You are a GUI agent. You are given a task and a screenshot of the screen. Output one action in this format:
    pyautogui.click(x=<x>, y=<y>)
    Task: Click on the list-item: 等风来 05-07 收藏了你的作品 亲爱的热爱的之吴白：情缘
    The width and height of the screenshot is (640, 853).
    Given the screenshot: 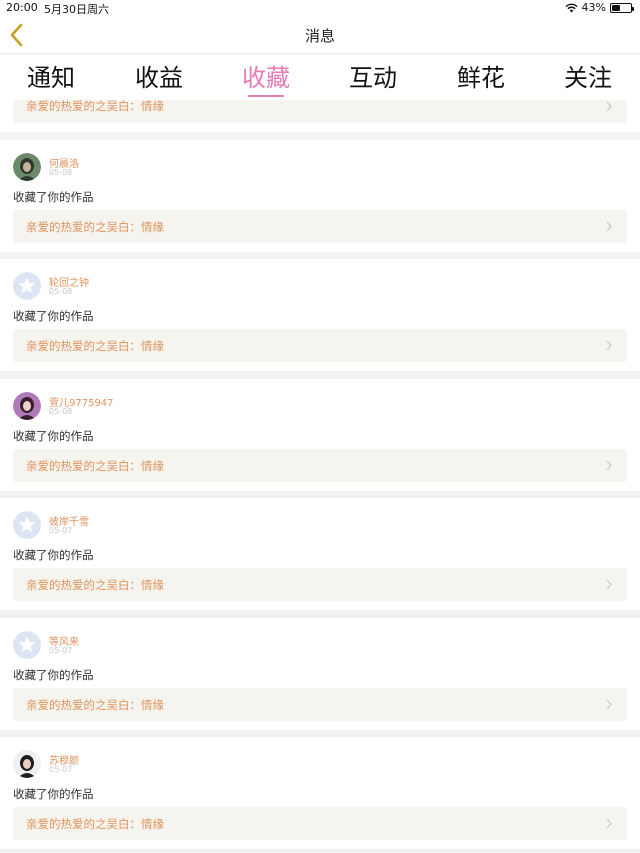 What is the action you would take?
    pyautogui.click(x=320, y=674)
    